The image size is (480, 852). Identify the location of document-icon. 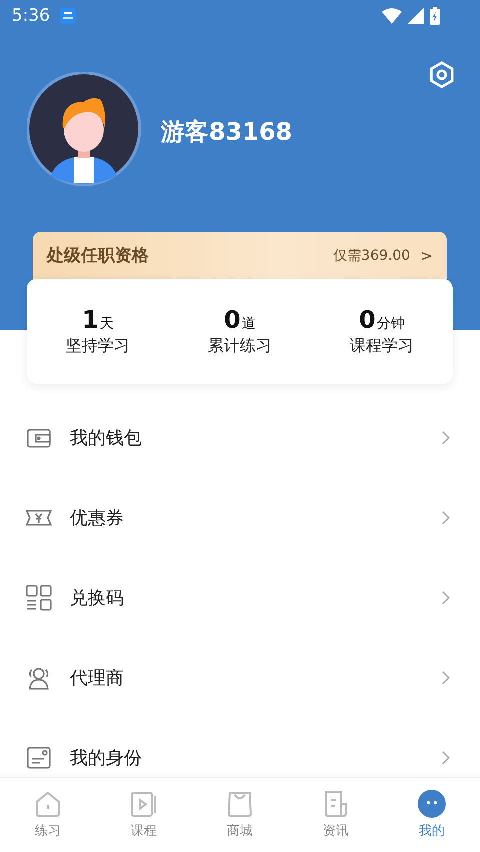
(336, 804).